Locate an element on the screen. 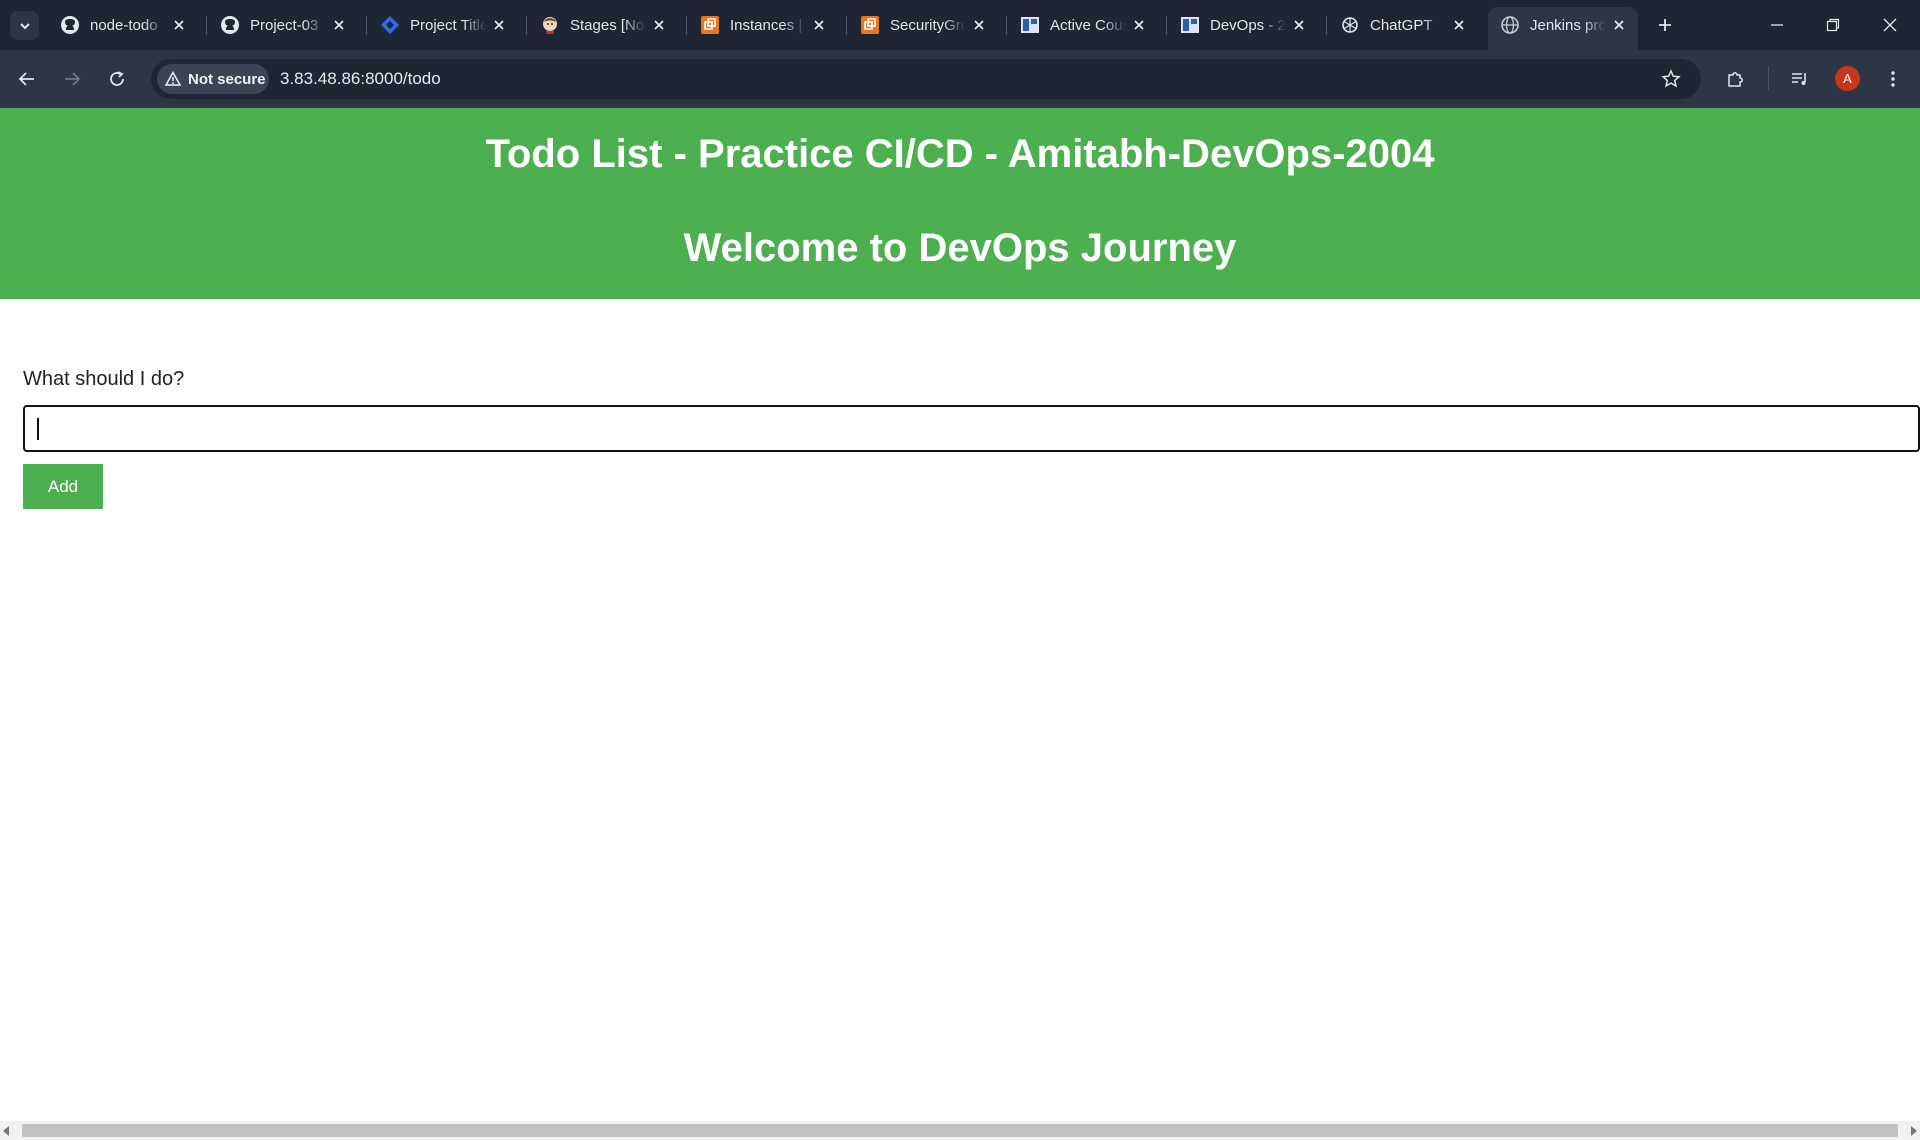 This screenshot has width=1920, height=1140. tab-title: node-todo is located at coordinates (124, 25).